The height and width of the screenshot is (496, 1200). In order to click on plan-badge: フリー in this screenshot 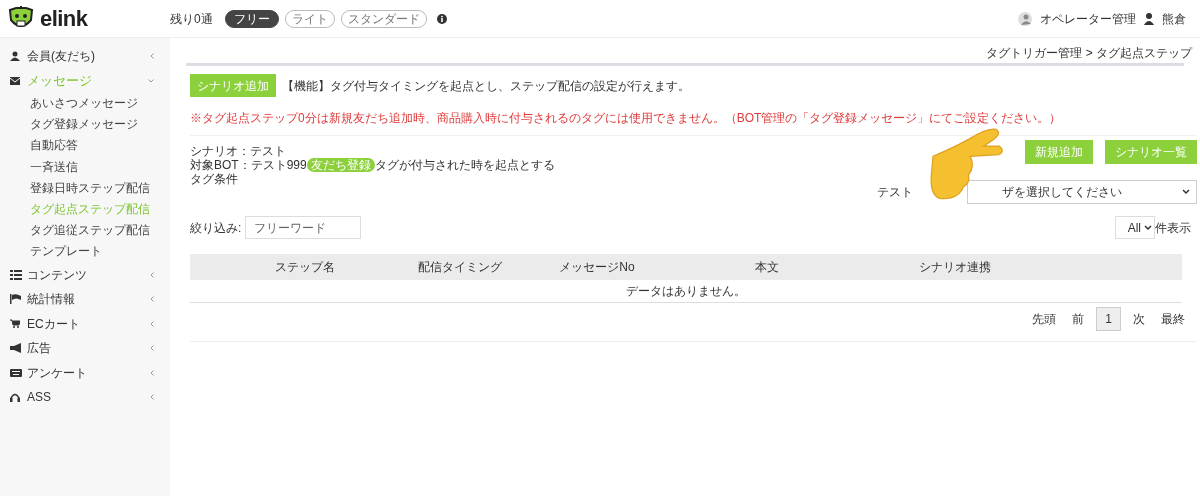, I will do `click(251, 18)`.